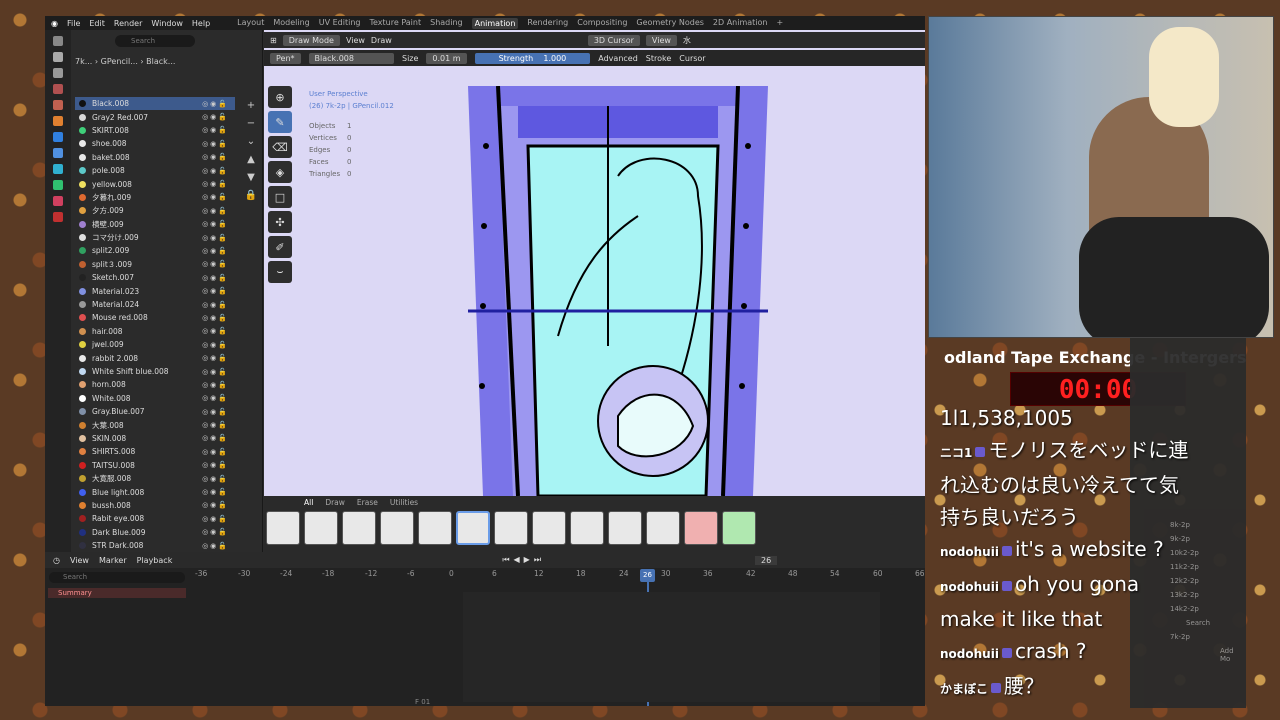  I want to click on view-dropdown: View, so click(661, 40).